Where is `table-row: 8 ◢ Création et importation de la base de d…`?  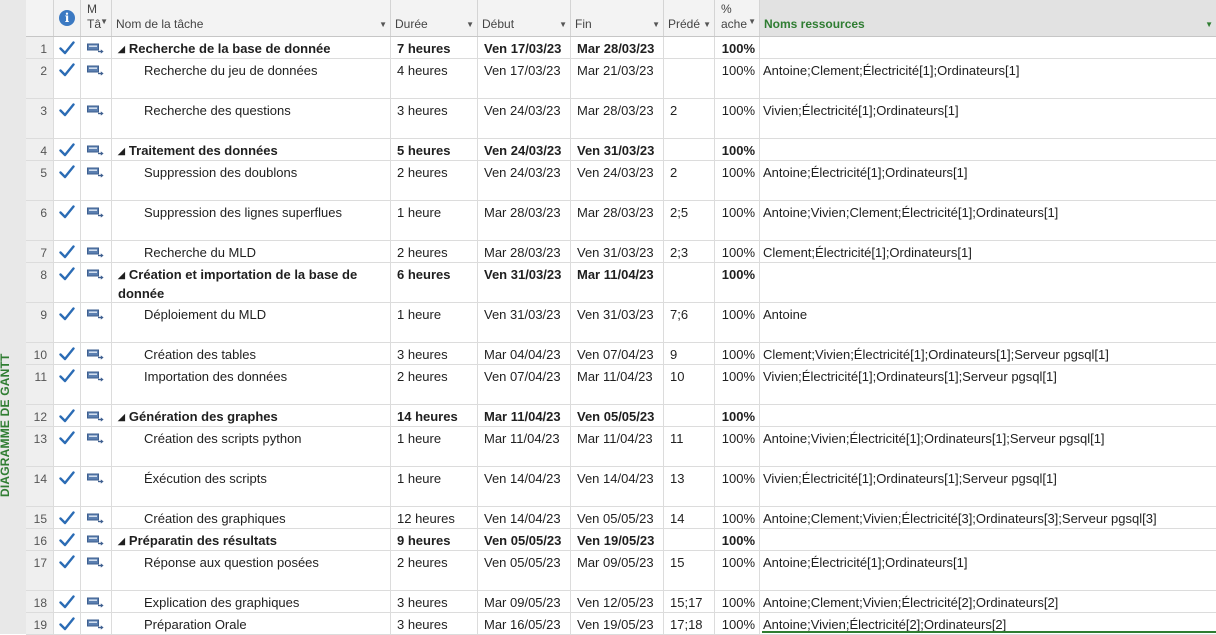
table-row: 8 ◢ Création et importation de la base de d… is located at coordinates (621, 283).